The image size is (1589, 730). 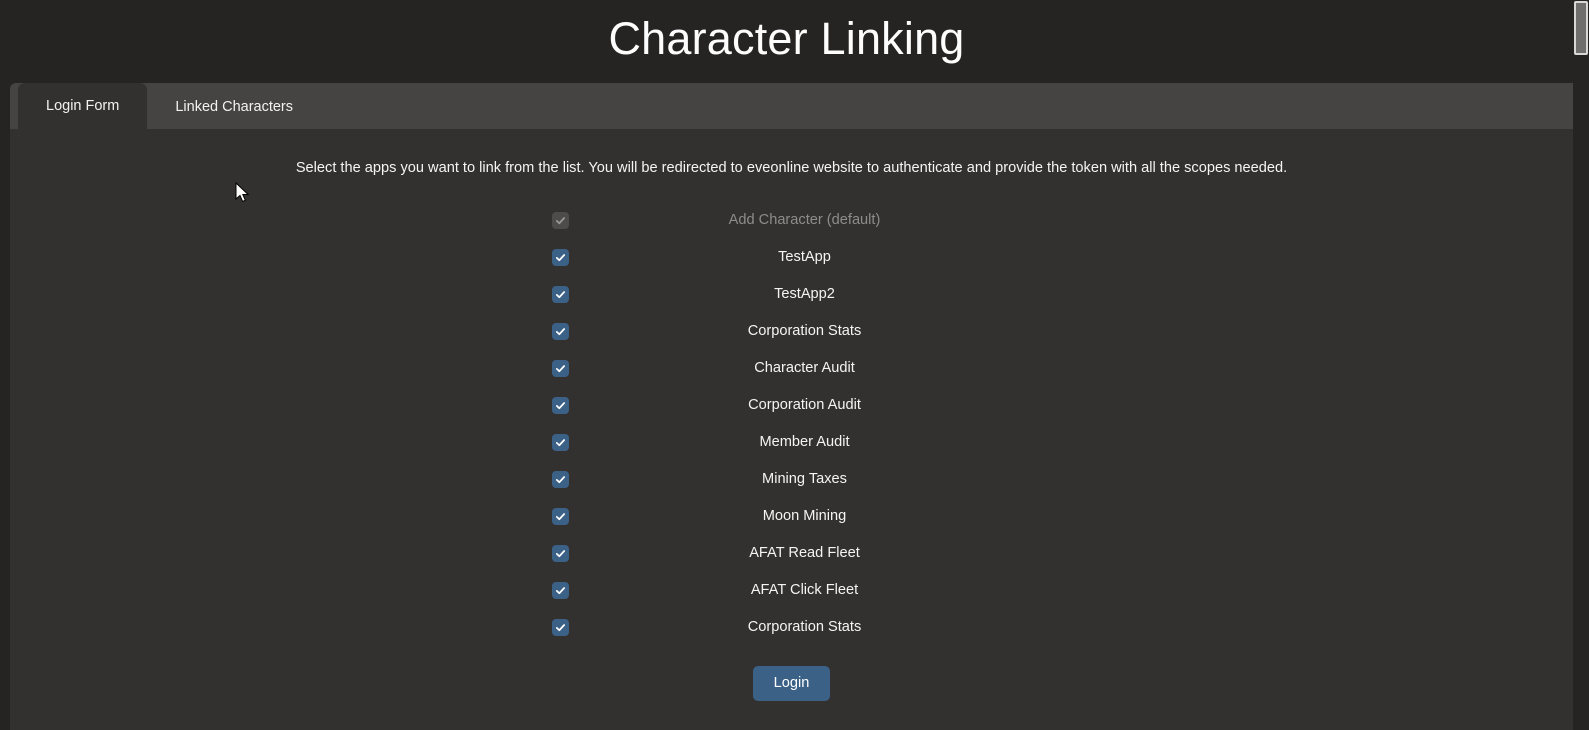 I want to click on app-checkbox-member-audit, so click(x=560, y=442).